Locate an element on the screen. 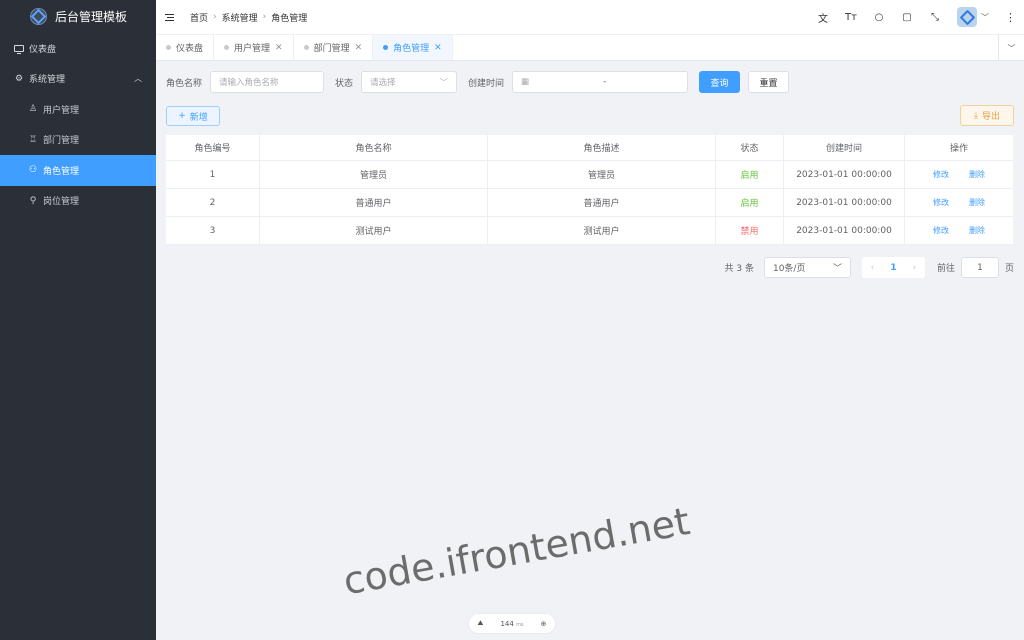 The image size is (1024, 640). header-tools: 文 Tт ○ ▢ ⤡ ﹀ ⋮ is located at coordinates (916, 17).